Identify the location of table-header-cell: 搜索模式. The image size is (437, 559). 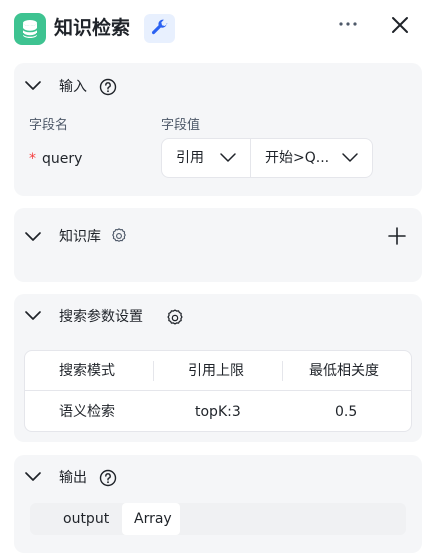
(87, 371).